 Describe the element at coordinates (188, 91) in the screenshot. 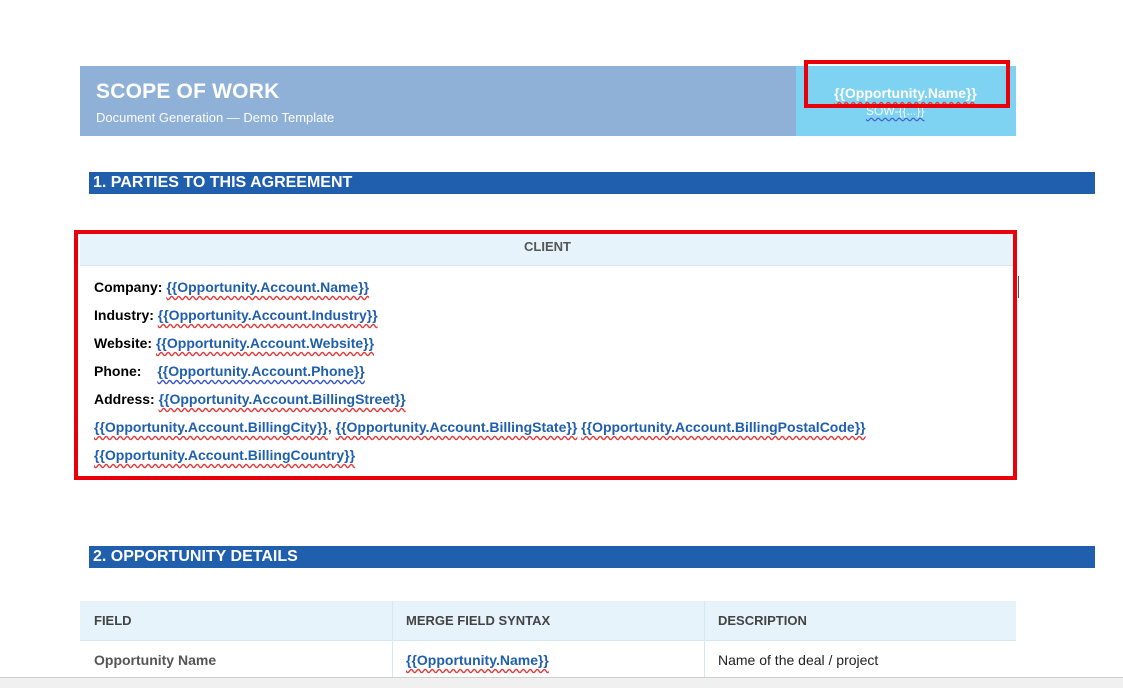

I see `document-title: SCOPE OF WORK` at that location.